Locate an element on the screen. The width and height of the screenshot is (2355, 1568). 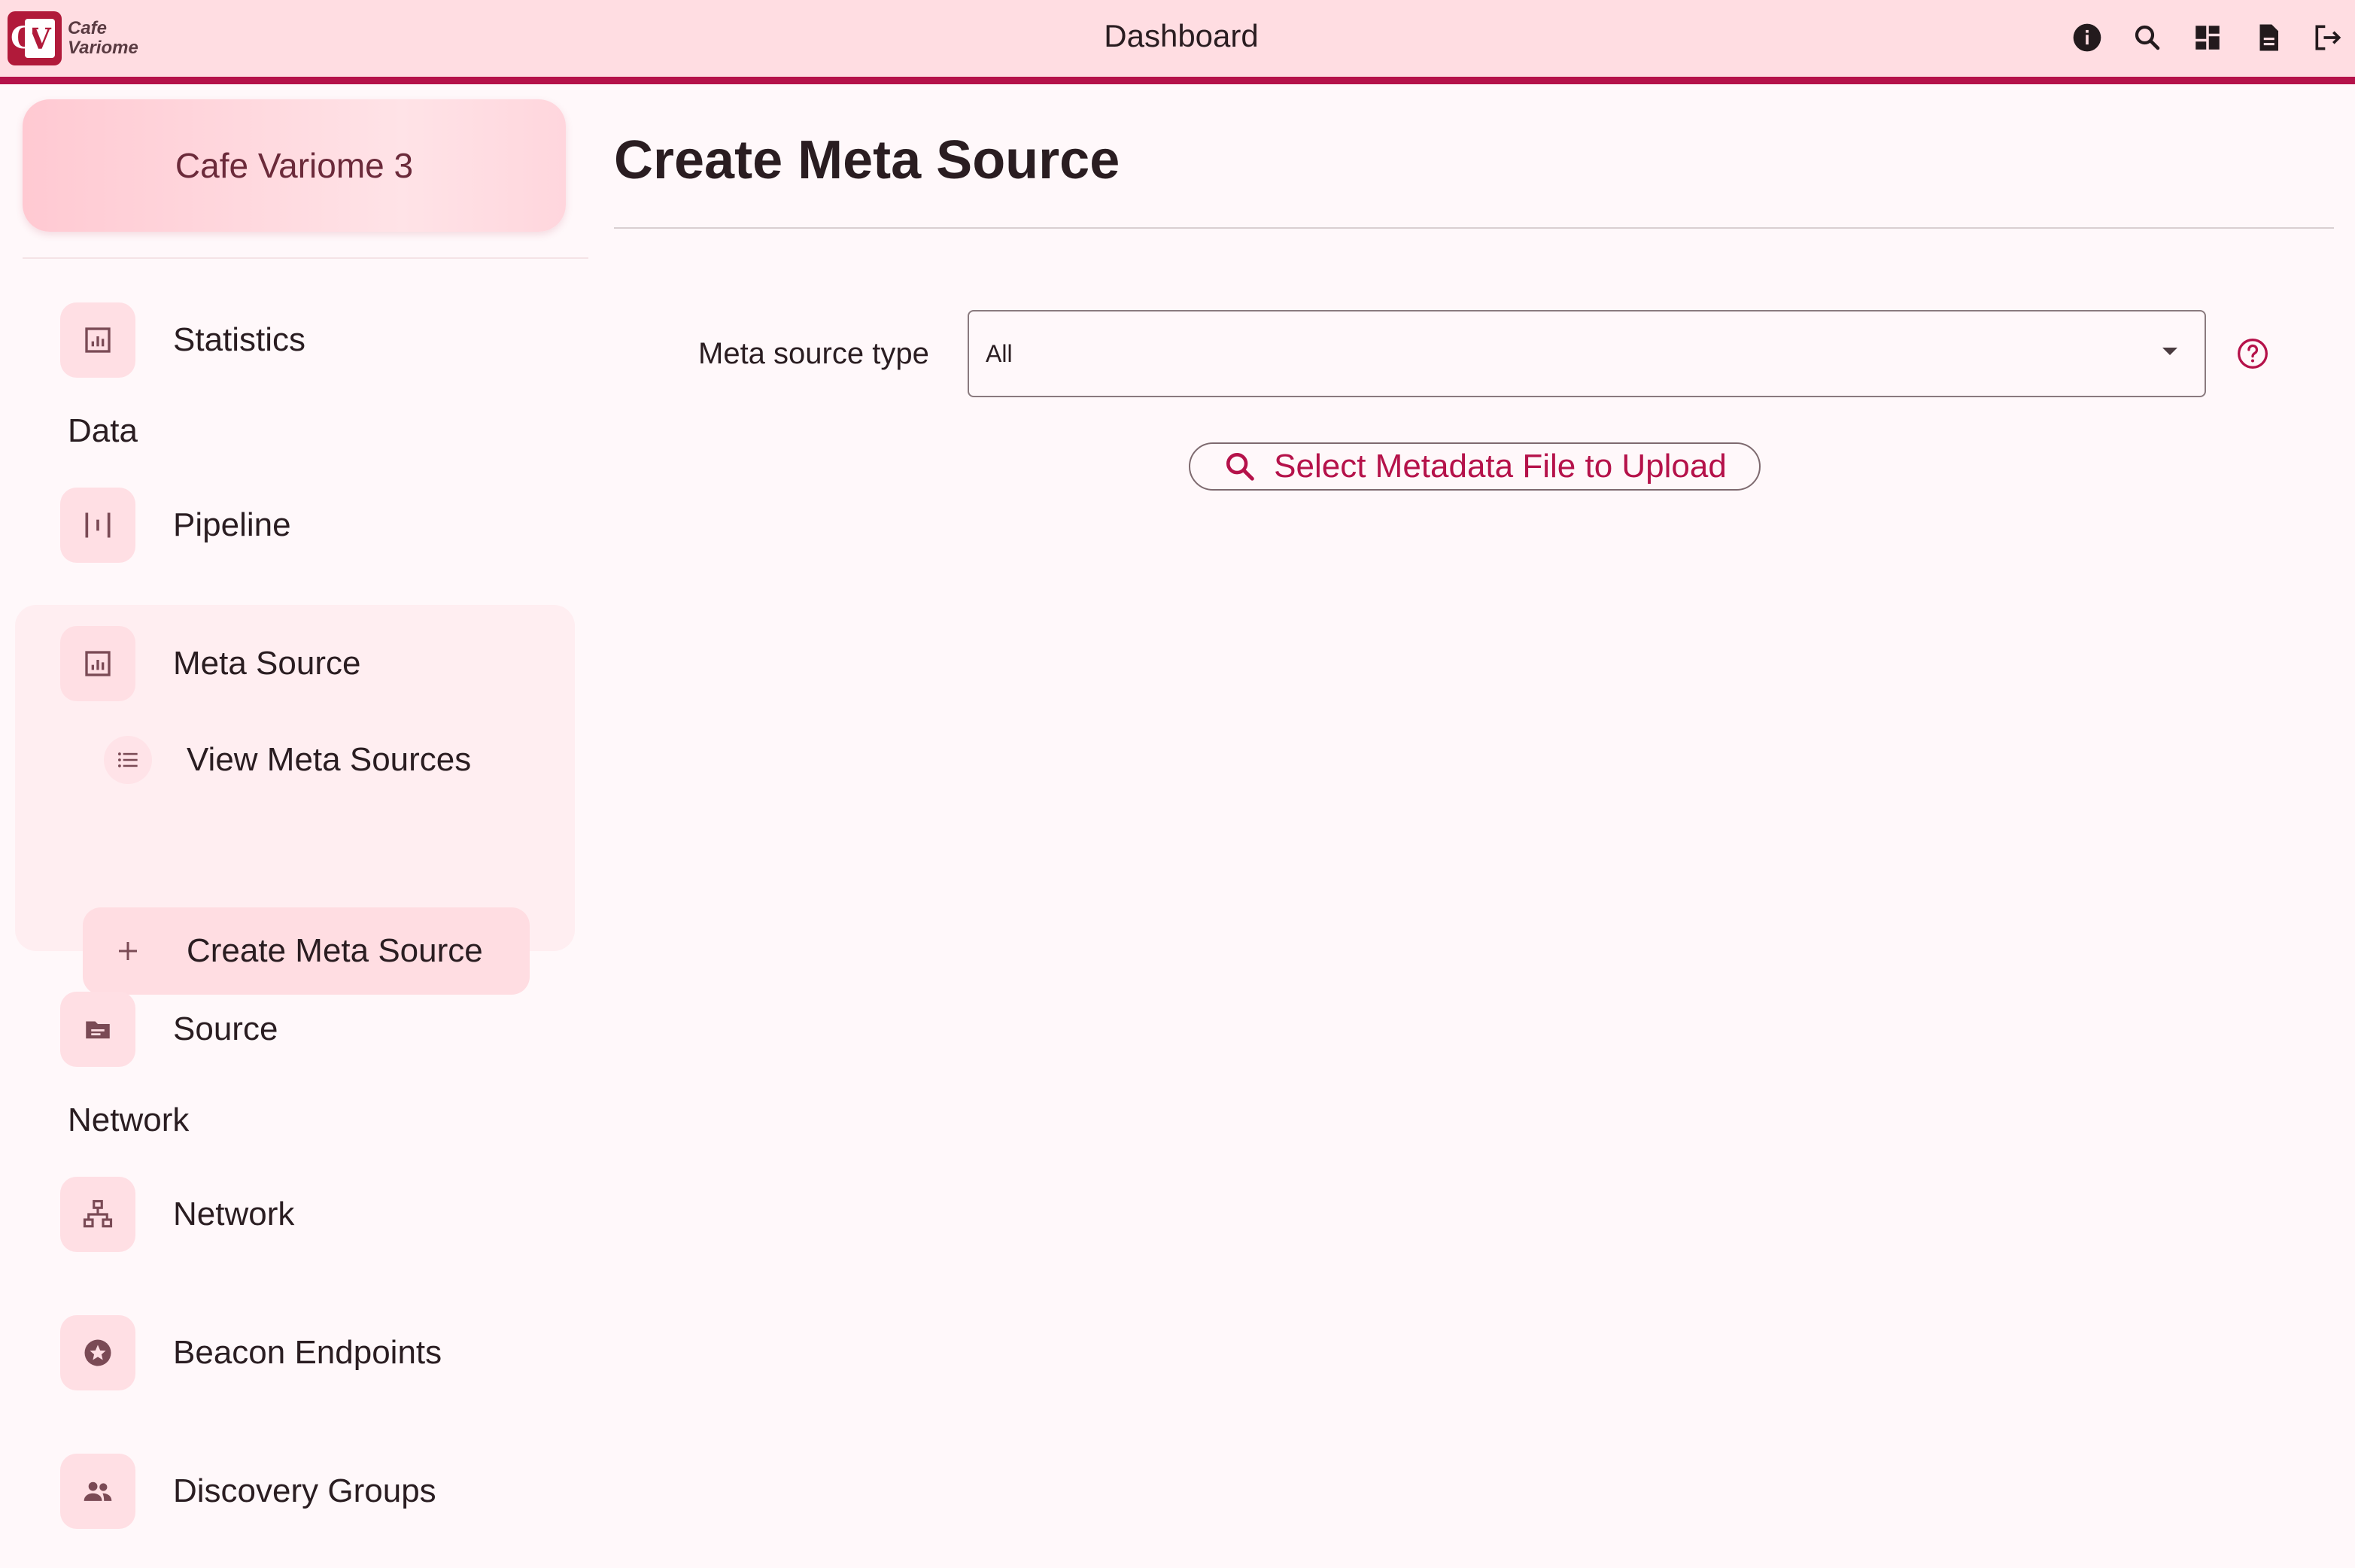
info-icon is located at coordinates (2087, 37).